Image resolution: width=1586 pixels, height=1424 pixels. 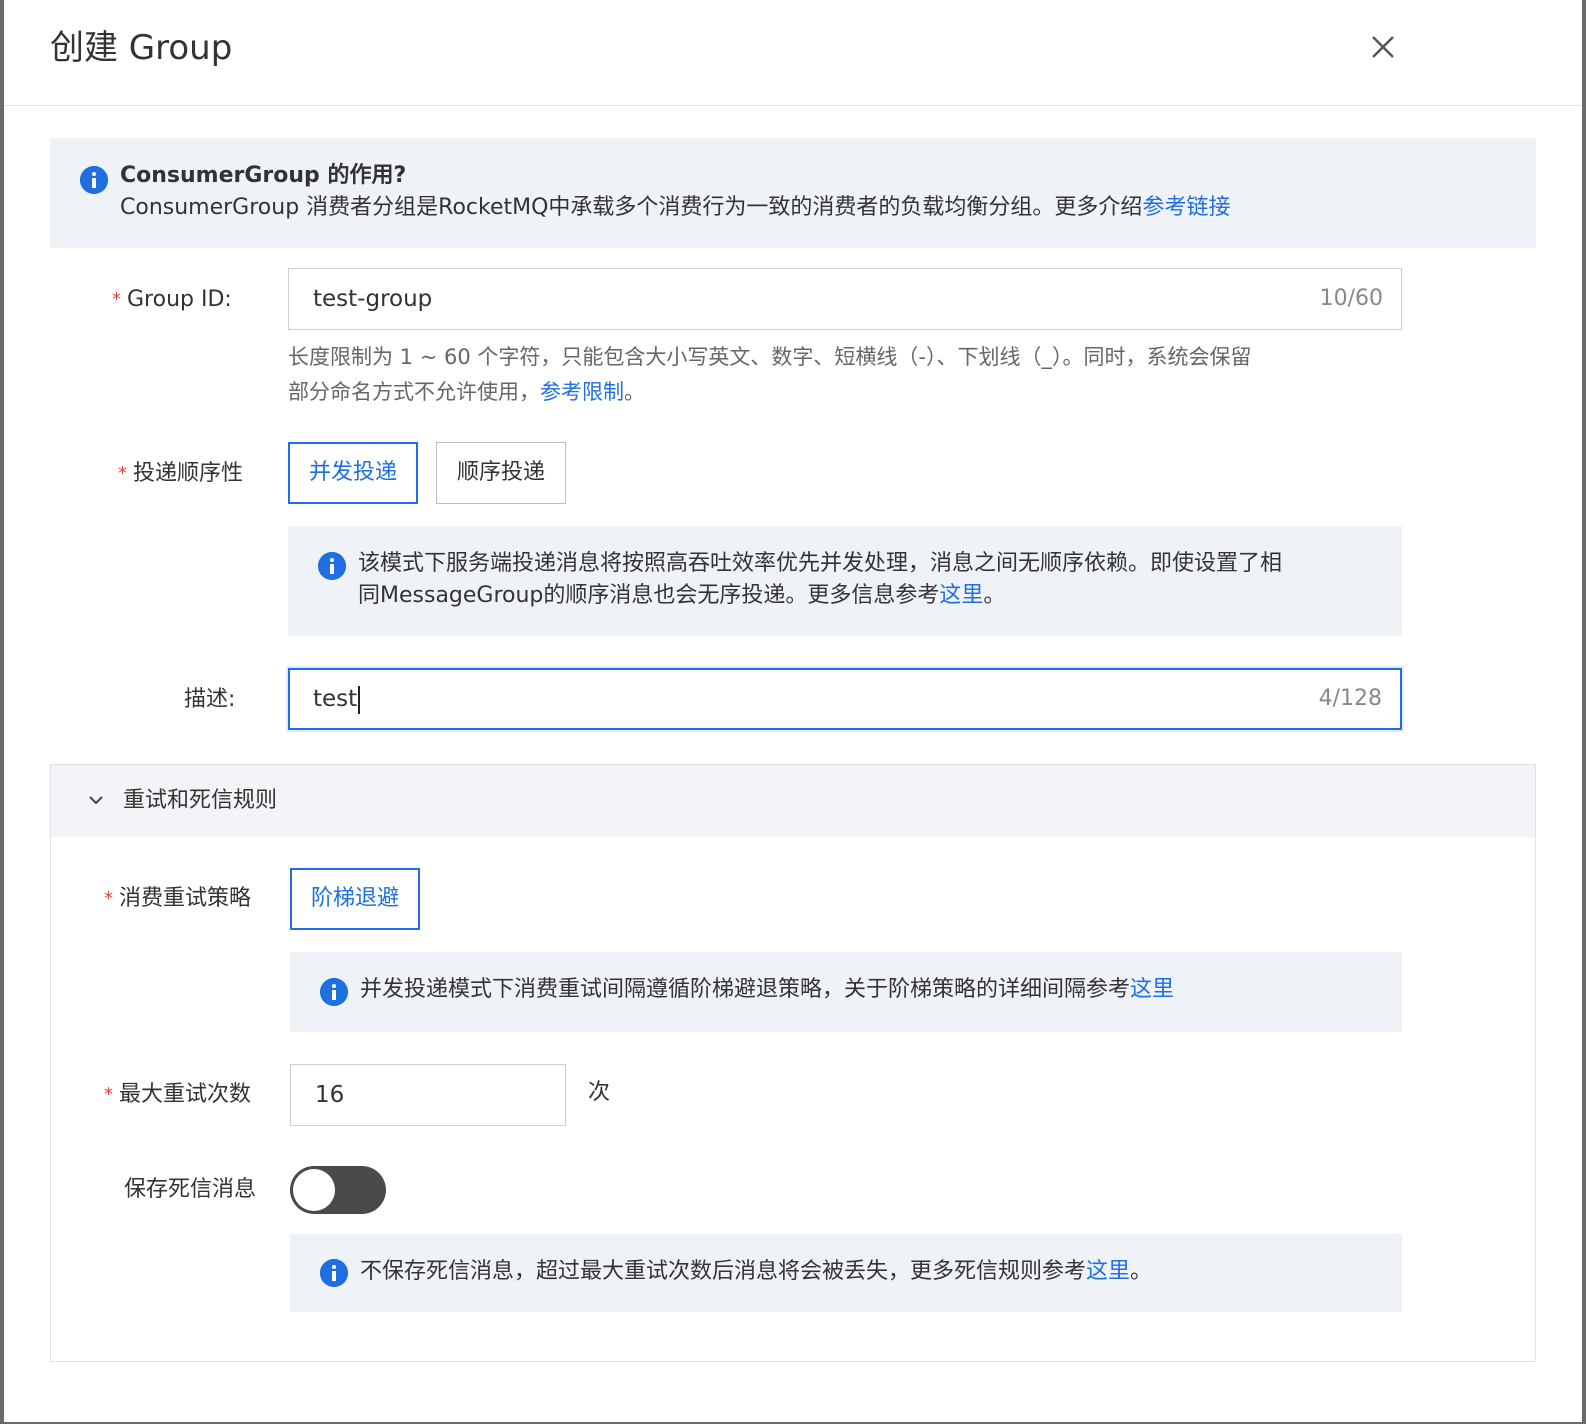 I want to click on toggle-knob, so click(x=314, y=1190).